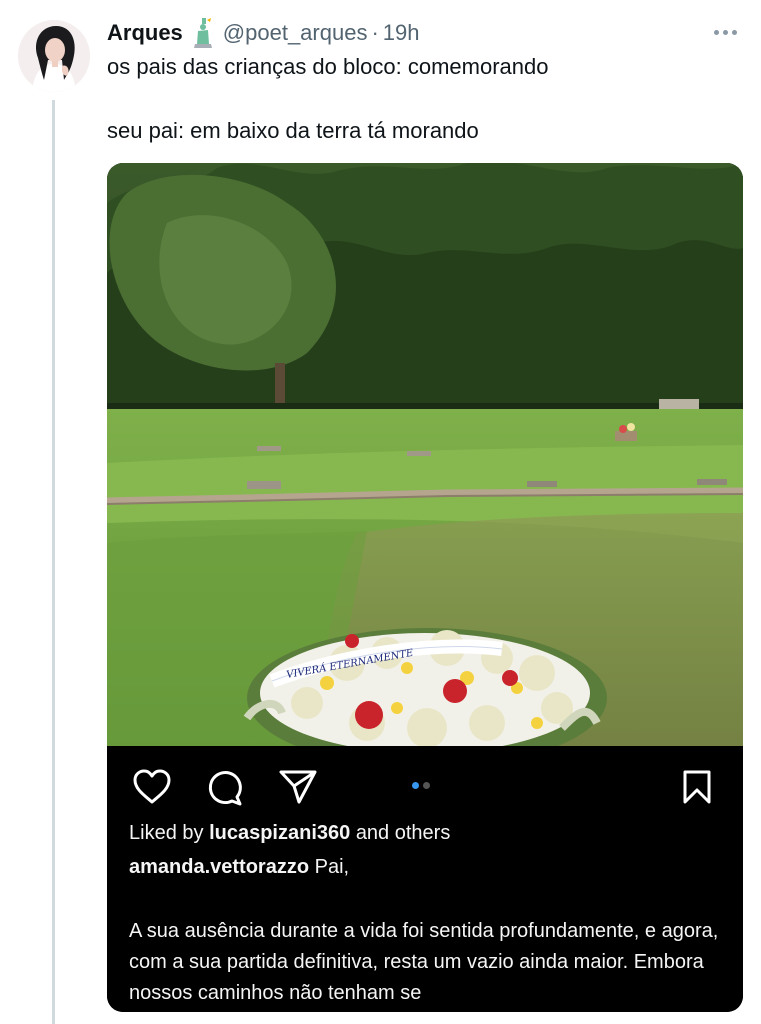 The width and height of the screenshot is (761, 1024). I want to click on more-options-icon, so click(725, 32).